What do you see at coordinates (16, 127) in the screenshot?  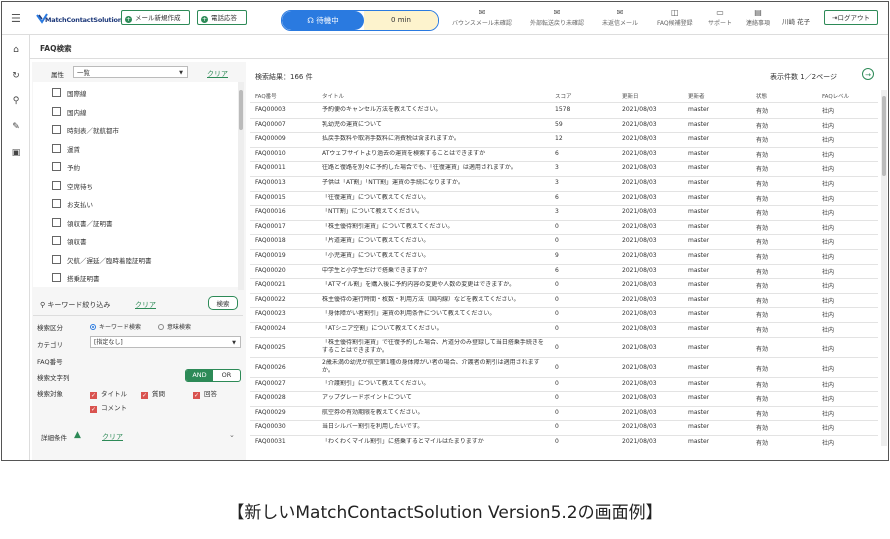 I see `wrench-icon: ✎` at bounding box center [16, 127].